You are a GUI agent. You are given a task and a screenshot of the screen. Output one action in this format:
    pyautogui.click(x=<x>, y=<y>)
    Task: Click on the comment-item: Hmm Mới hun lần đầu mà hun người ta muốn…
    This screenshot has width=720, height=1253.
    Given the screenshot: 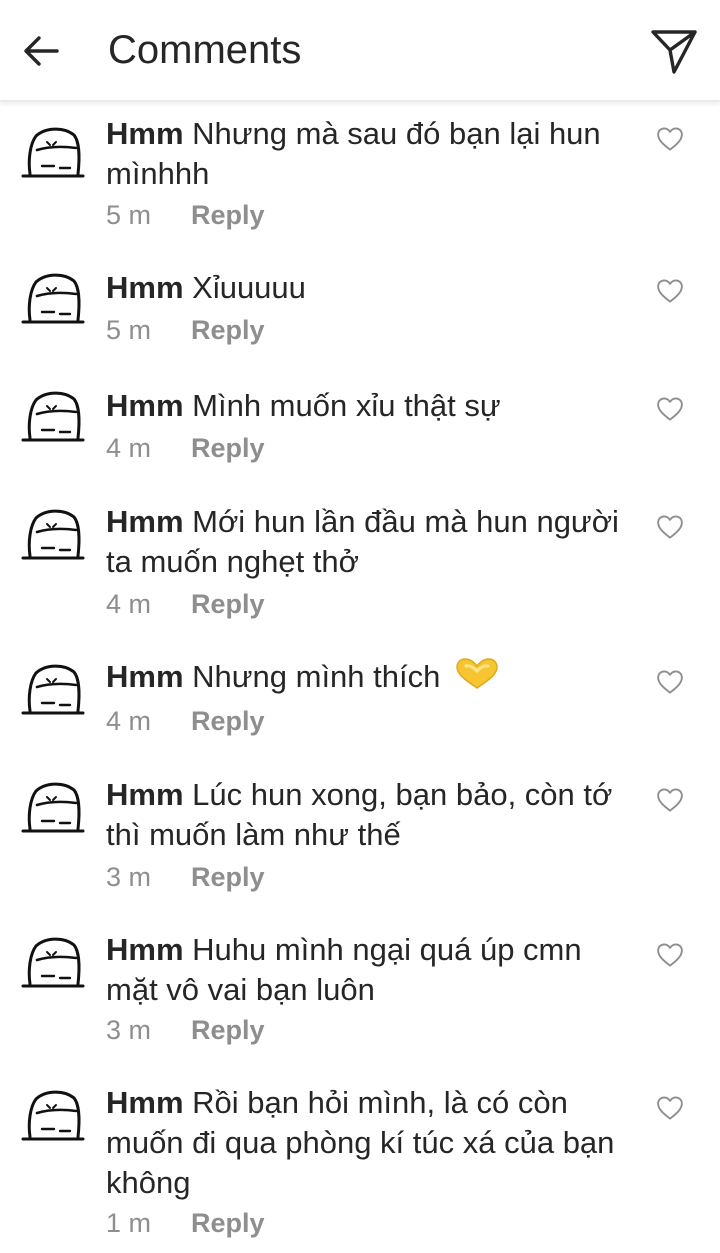 What is the action you would take?
    pyautogui.click(x=360, y=567)
    